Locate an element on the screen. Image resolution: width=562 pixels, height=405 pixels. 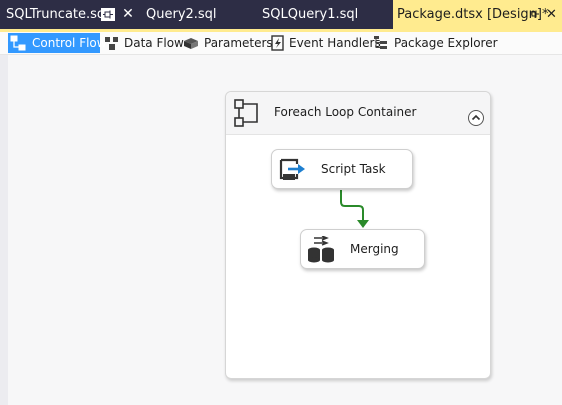
container-header: Foreach Loop Container is located at coordinates (358, 113).